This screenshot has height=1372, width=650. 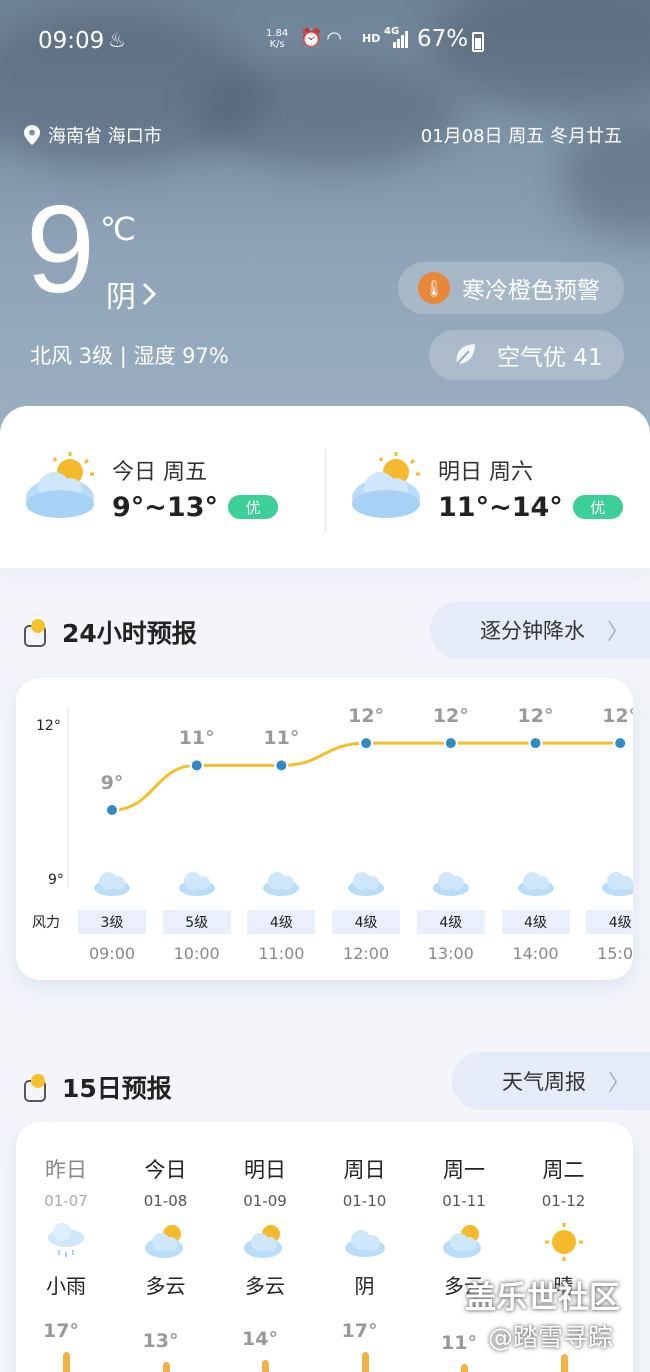 What do you see at coordinates (364, 1170) in the screenshot?
I see `day-name: 周日` at bounding box center [364, 1170].